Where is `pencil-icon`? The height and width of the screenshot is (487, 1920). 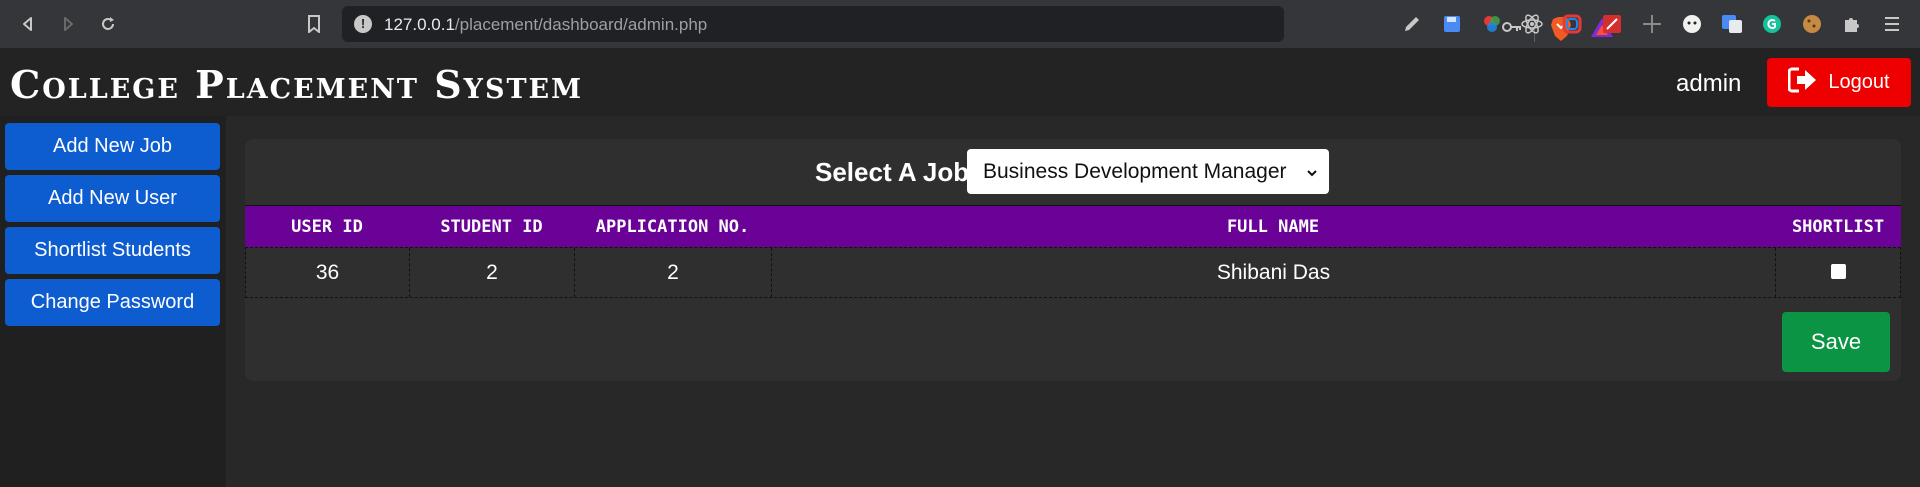
pencil-icon is located at coordinates (1412, 24).